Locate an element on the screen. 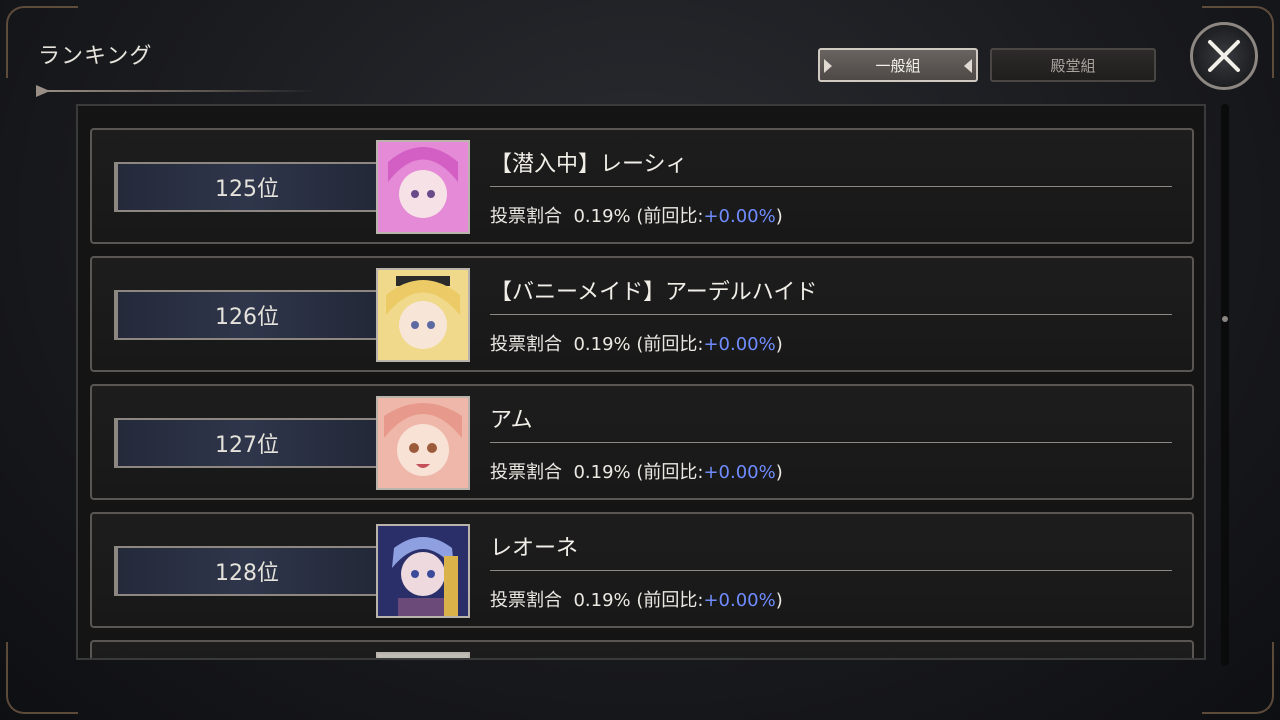 This screenshot has height=720, width=1280. rank-plate: 125位 is located at coordinates (250, 187).